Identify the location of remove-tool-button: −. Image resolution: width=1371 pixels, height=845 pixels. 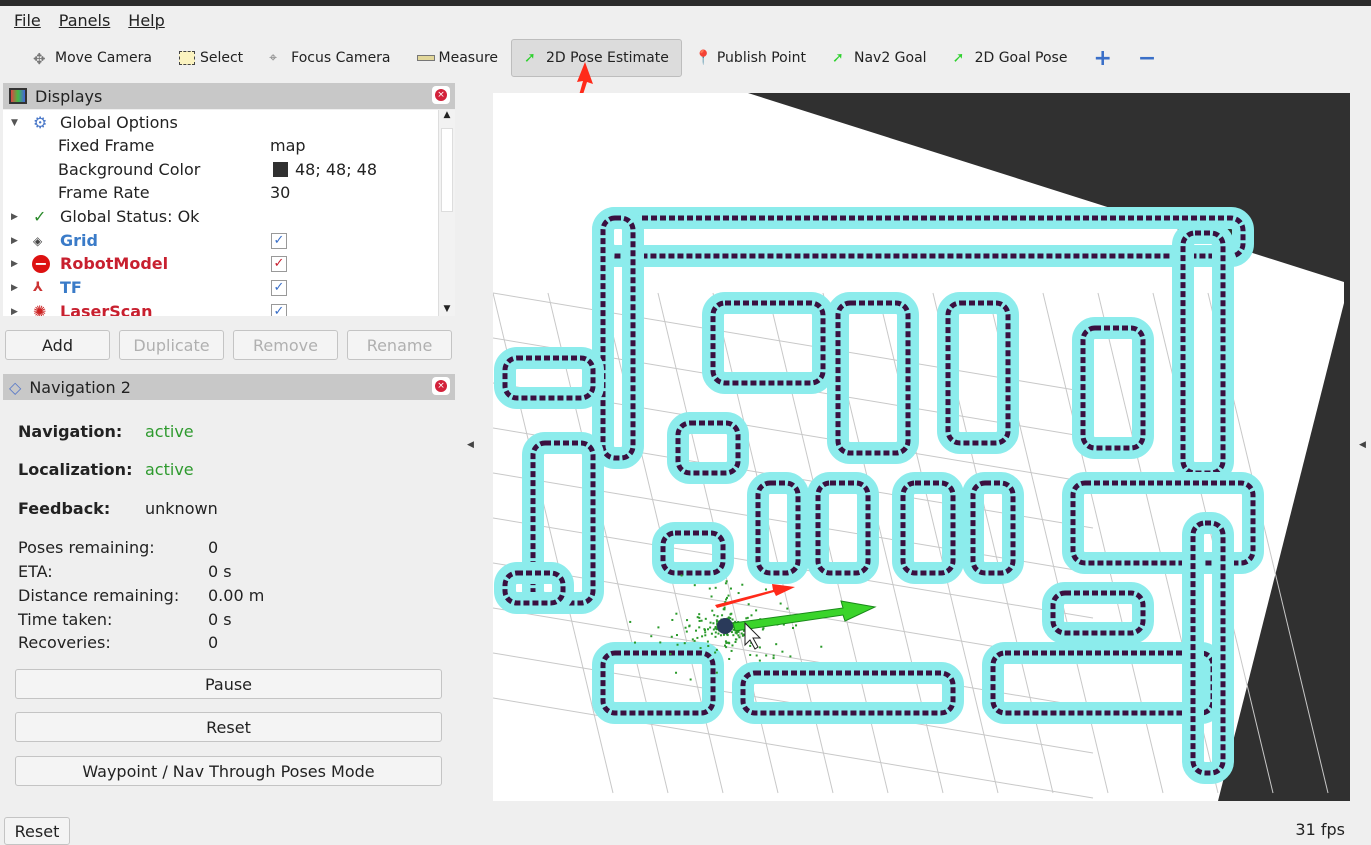
(1147, 58).